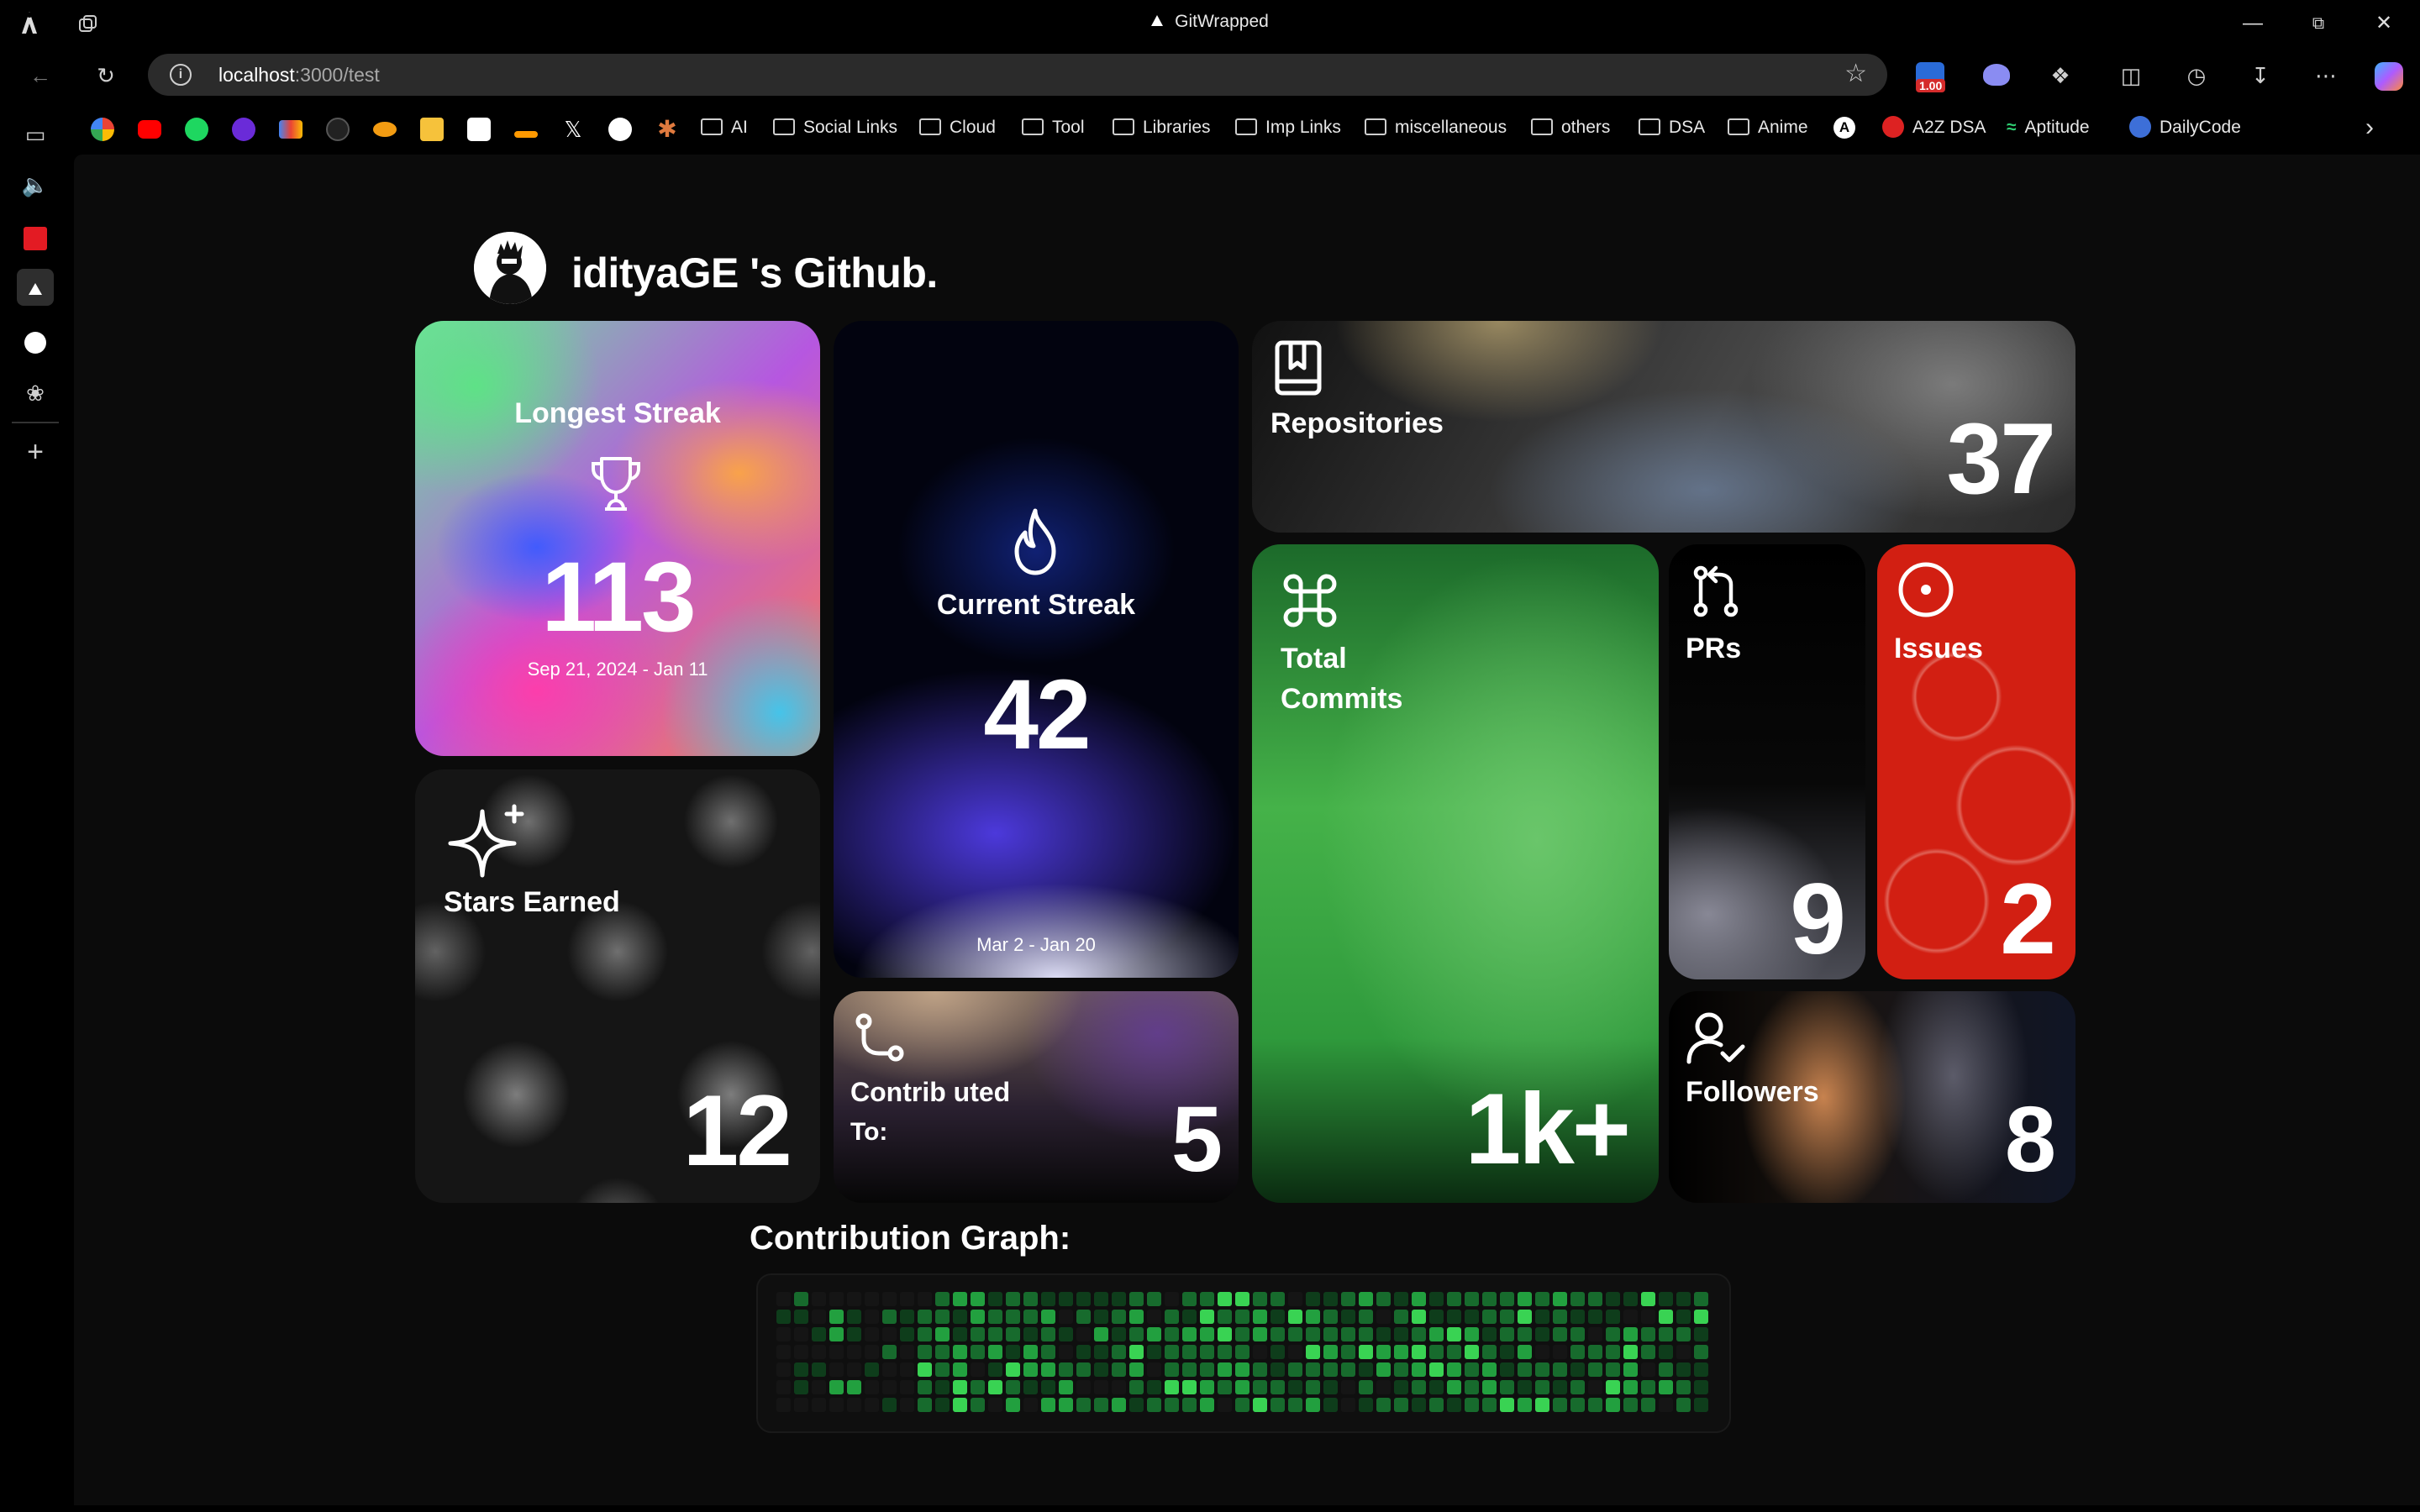 Image resolution: width=2420 pixels, height=1512 pixels. What do you see at coordinates (299, 75) in the screenshot?
I see `url-text: localhost:3000/test` at bounding box center [299, 75].